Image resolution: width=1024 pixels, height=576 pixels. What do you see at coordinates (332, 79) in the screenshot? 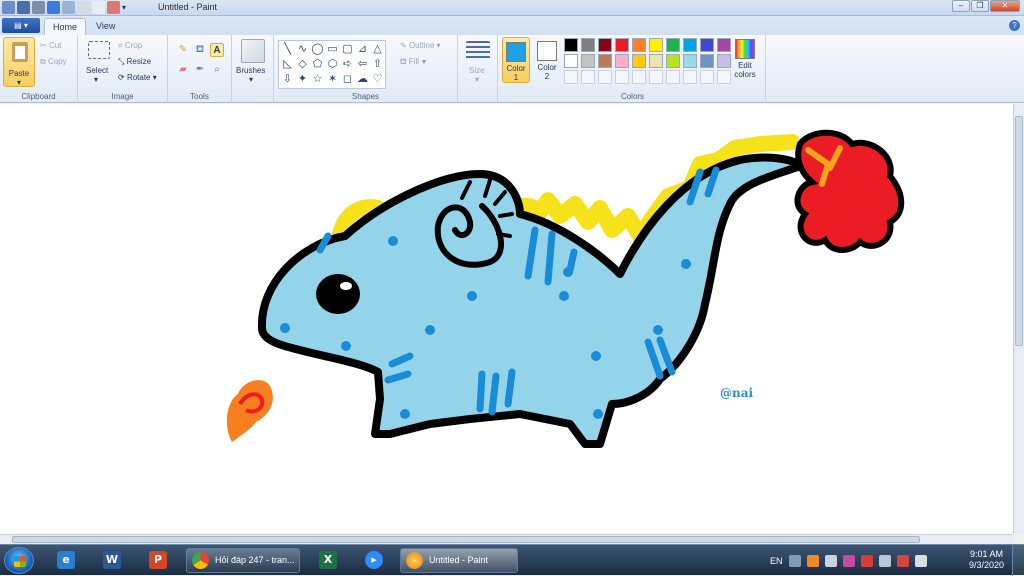
I see `shape-six-point-star: ✶` at bounding box center [332, 79].